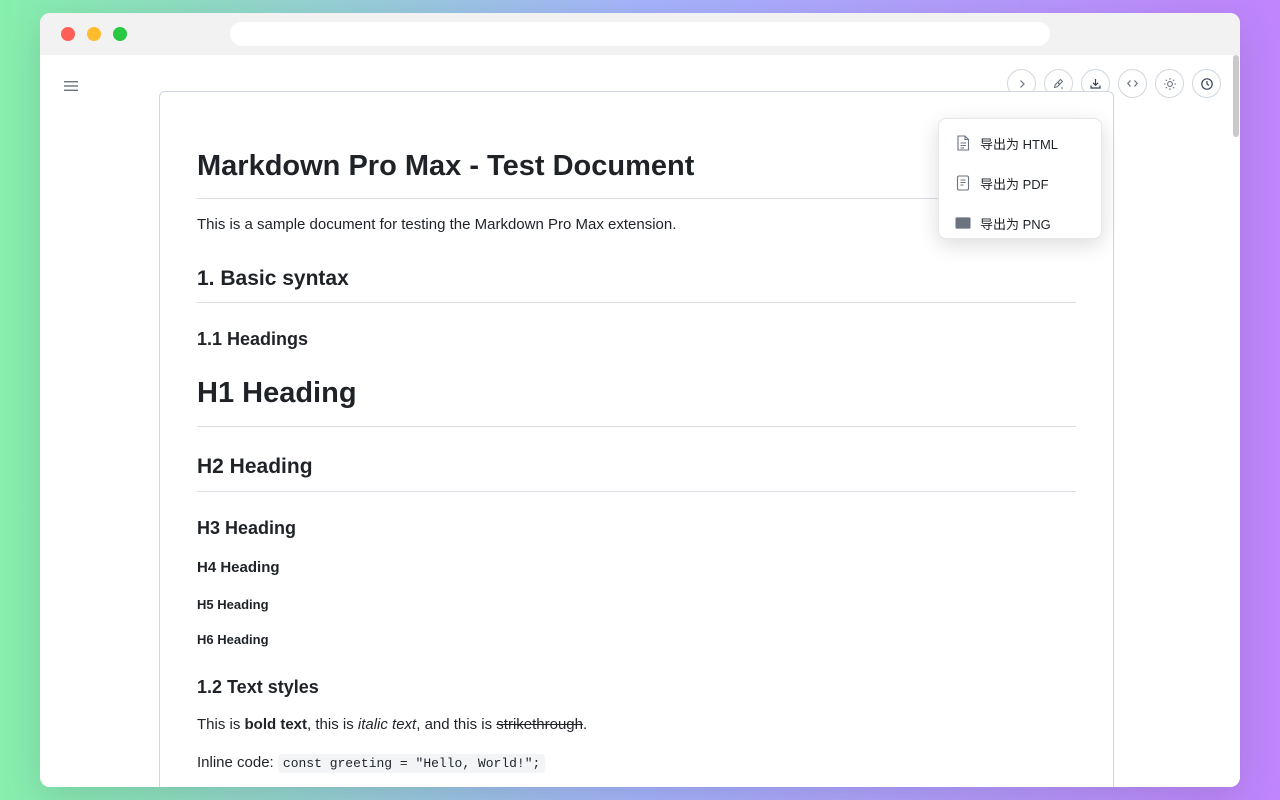  What do you see at coordinates (1236, 96) in the screenshot?
I see `scrollbar-thumb` at bounding box center [1236, 96].